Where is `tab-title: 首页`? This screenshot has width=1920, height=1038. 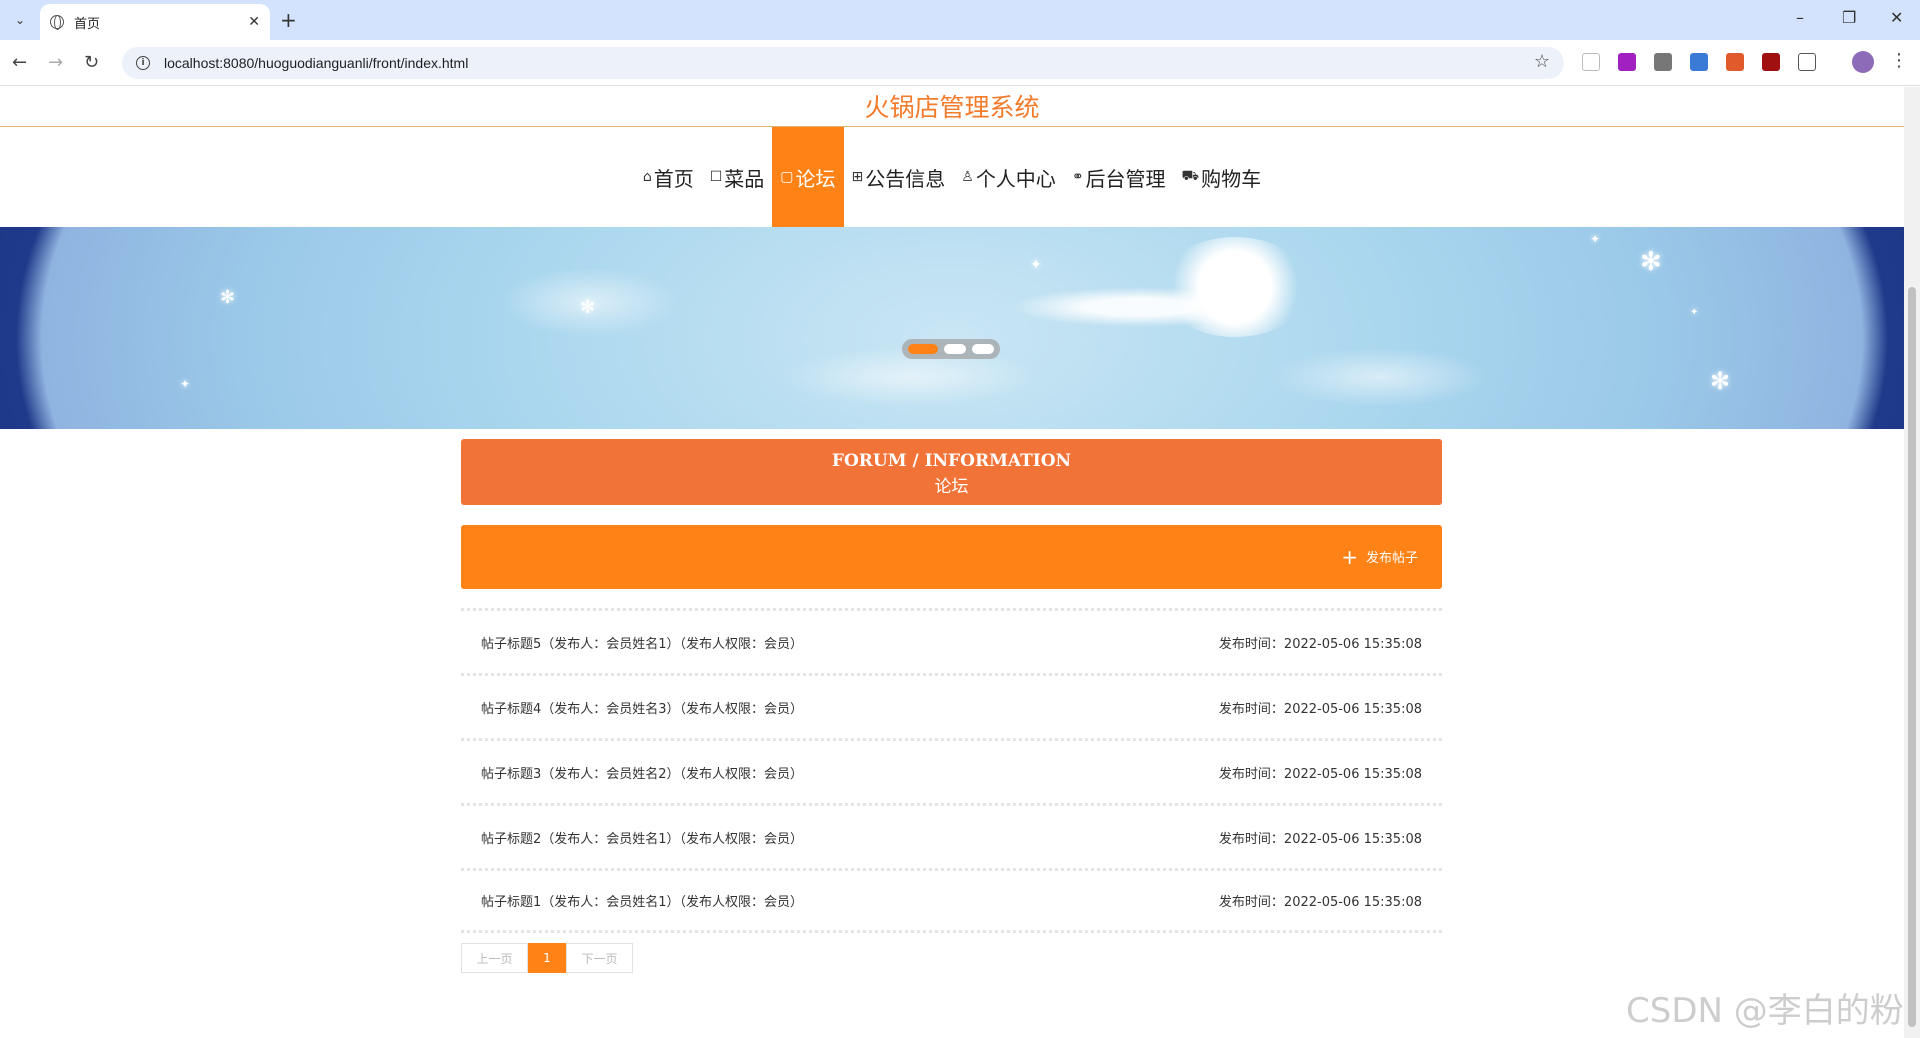 tab-title: 首页 is located at coordinates (87, 24).